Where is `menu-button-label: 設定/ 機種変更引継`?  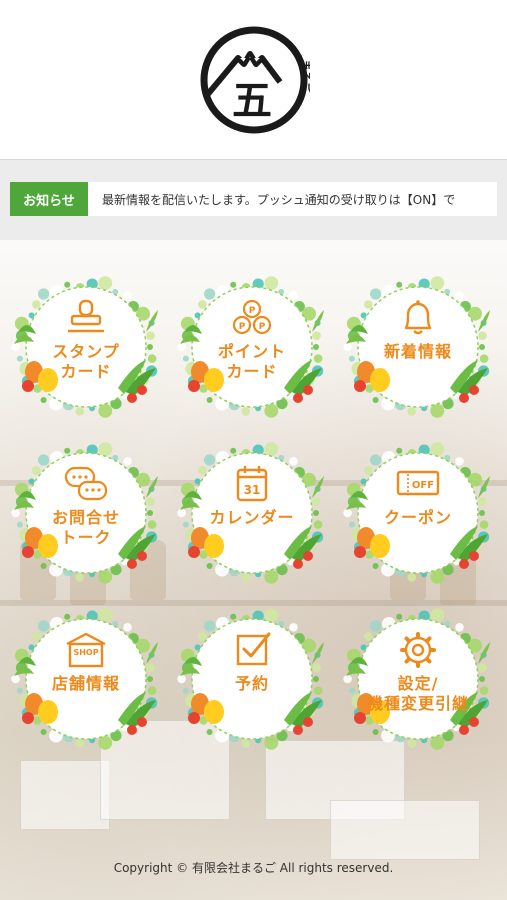
menu-button-label: 設定/ 機種変更引継 is located at coordinates (417, 693).